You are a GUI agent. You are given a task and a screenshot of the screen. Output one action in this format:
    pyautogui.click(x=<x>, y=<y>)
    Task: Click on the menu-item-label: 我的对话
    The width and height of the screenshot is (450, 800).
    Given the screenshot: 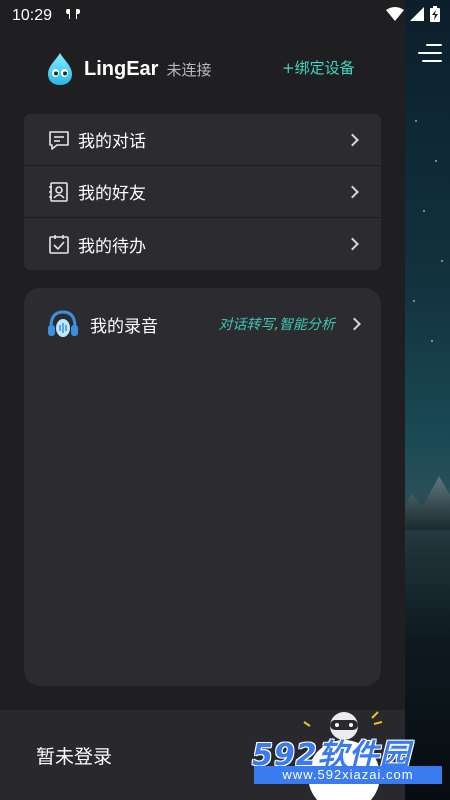 What is the action you would take?
    pyautogui.click(x=112, y=142)
    